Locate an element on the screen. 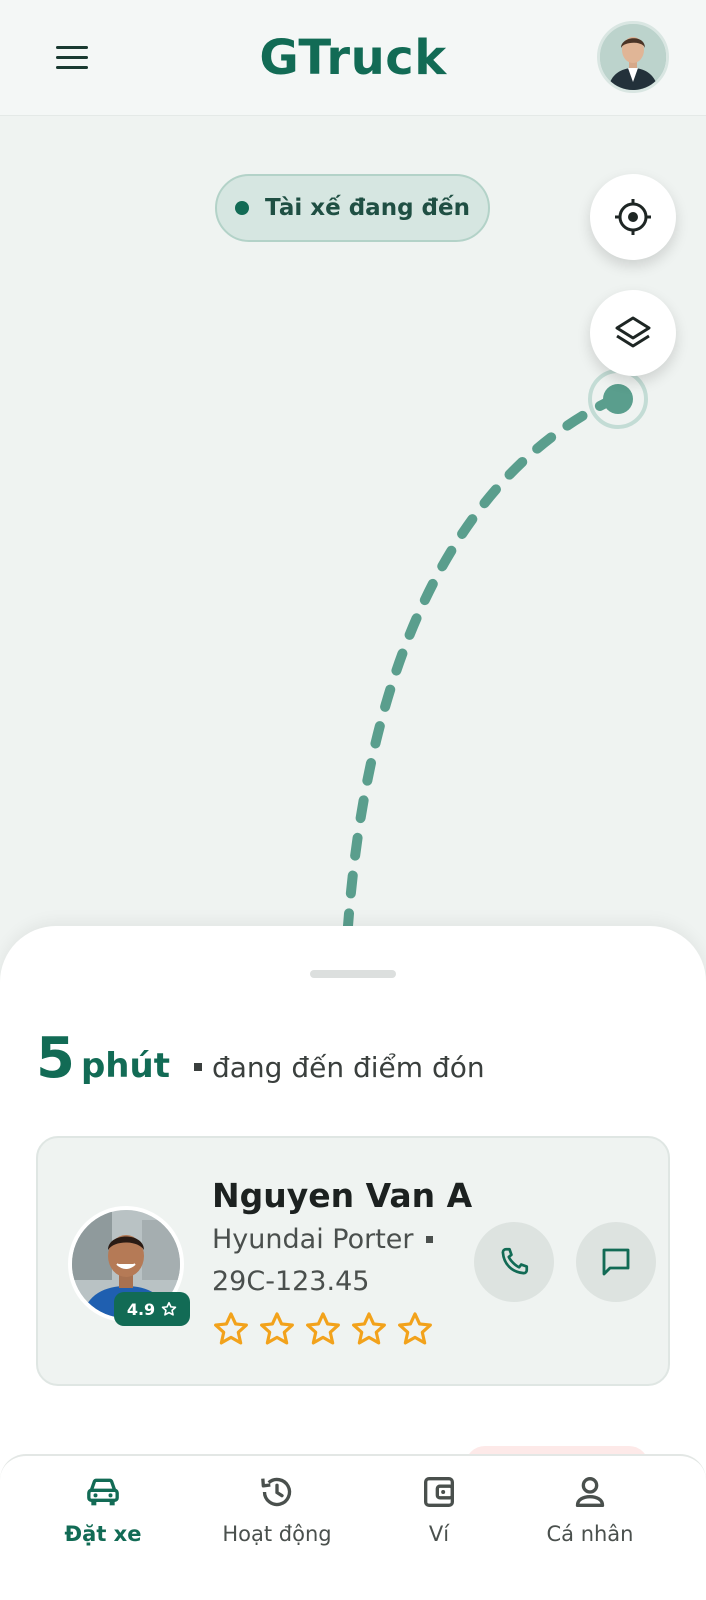 The width and height of the screenshot is (706, 1600). drag-handle is located at coordinates (353, 974).